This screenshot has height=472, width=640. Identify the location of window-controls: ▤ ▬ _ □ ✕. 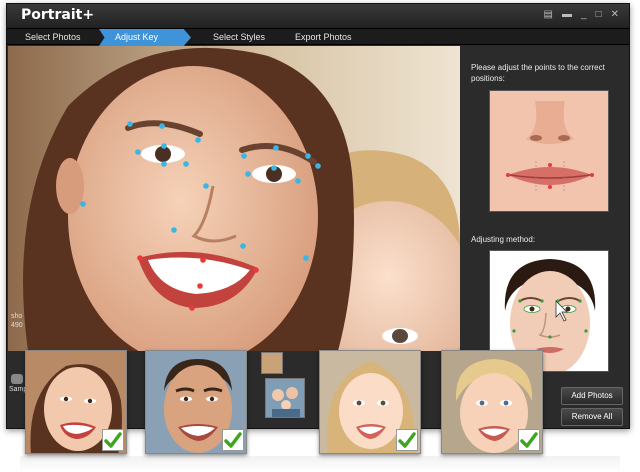
(581, 15).